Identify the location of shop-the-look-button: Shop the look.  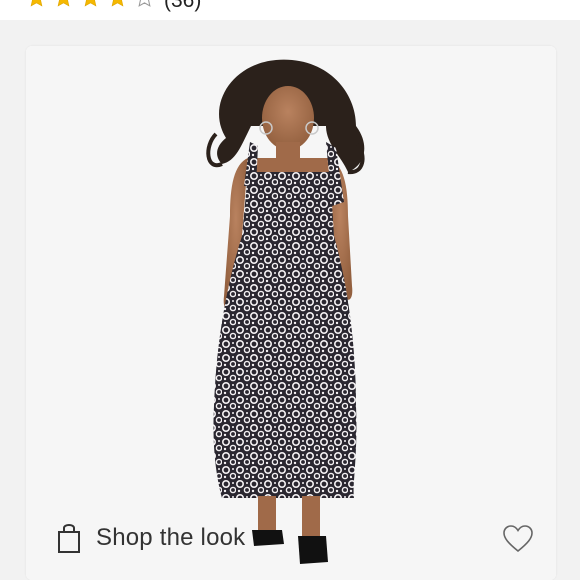
(150, 538).